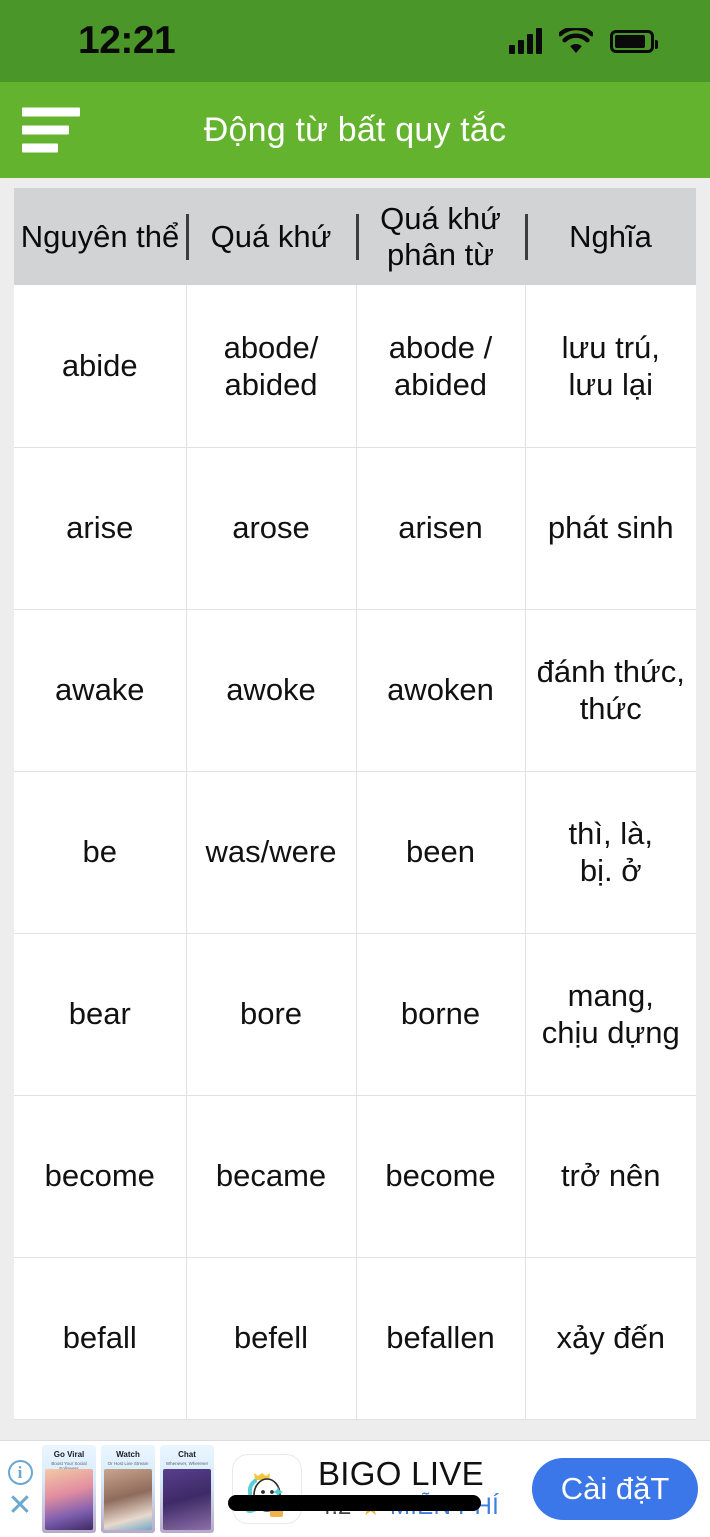 Image resolution: width=710 pixels, height=1537 pixels. I want to click on cell-meaning: phát sinh, so click(610, 528).